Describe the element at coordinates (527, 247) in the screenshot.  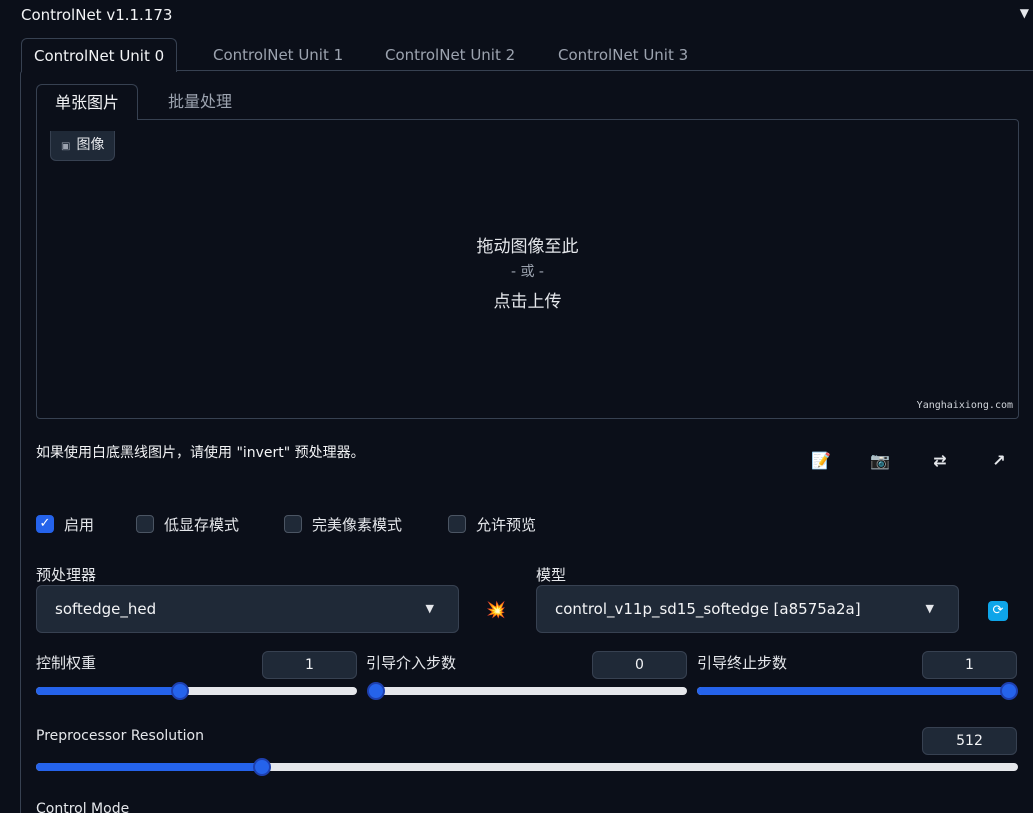
I see `drop-text: 拖动图像至此` at that location.